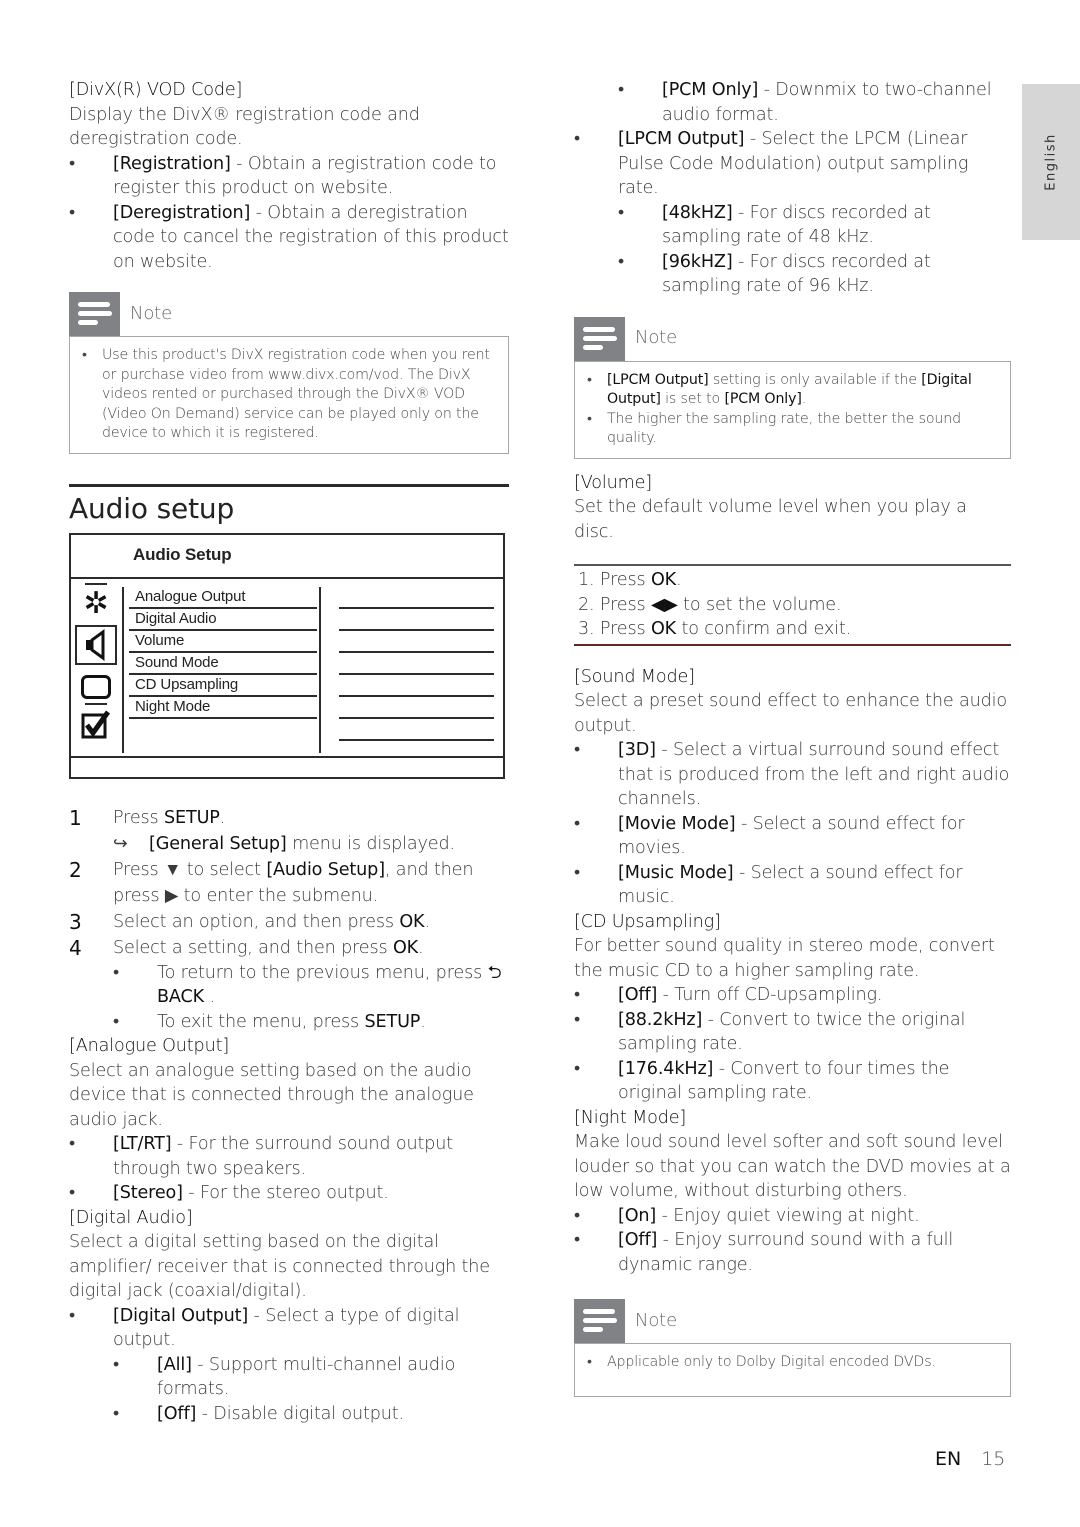  I want to click on menu-option-sound-mode: Sound Mode, so click(223, 664).